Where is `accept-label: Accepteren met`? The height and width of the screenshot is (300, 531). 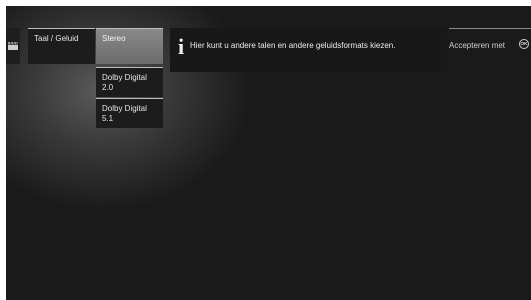
accept-label: Accepteren met is located at coordinates (477, 45).